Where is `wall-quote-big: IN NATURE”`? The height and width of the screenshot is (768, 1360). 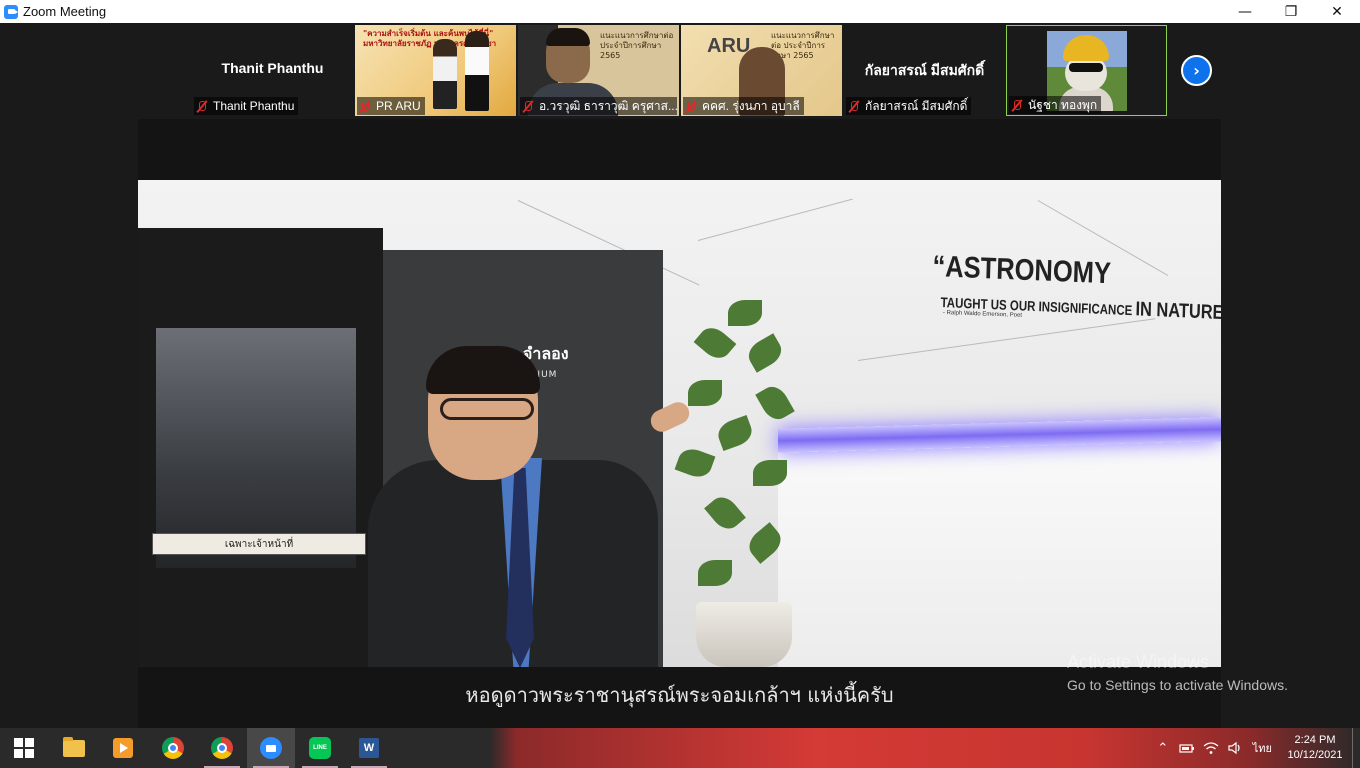 wall-quote-big: IN NATURE” is located at coordinates (1178, 311).